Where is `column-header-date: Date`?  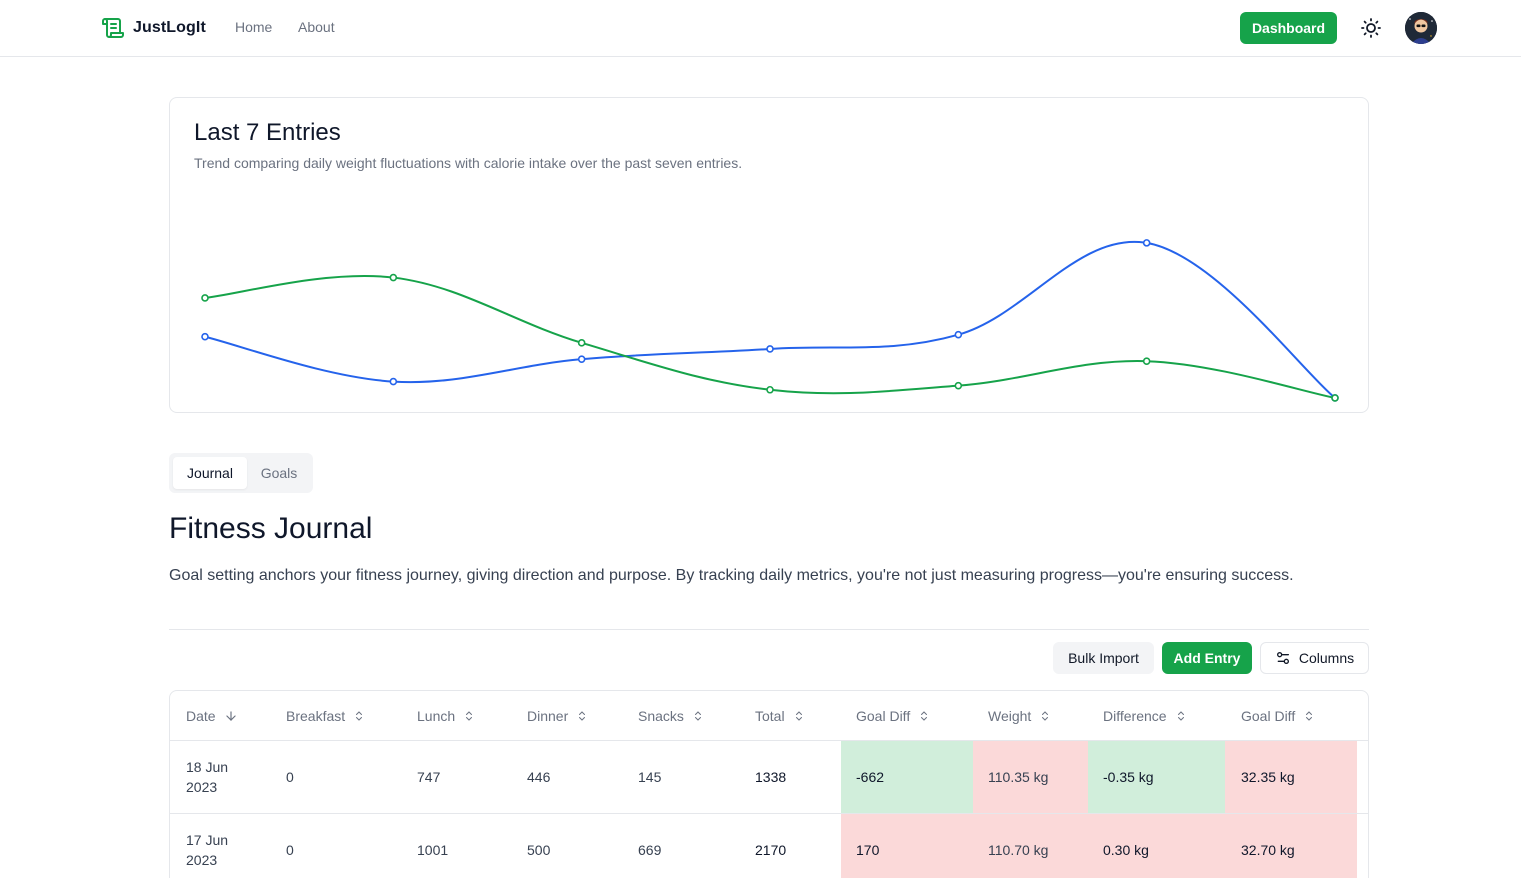 column-header-date: Date is located at coordinates (212, 715).